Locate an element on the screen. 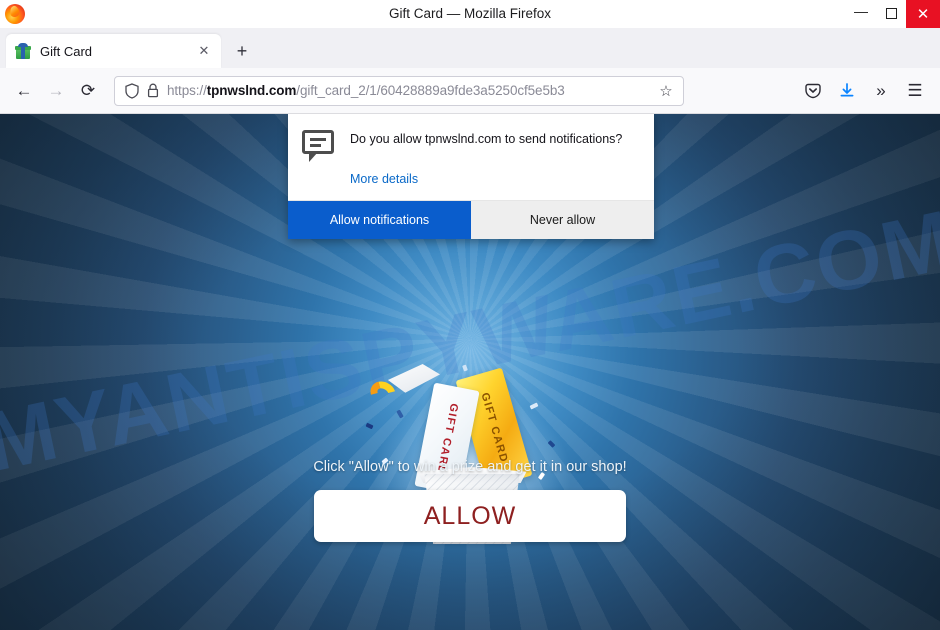 This screenshot has height=630, width=940. browser-tab-gift-card: Gift Card ✕ is located at coordinates (113, 51).